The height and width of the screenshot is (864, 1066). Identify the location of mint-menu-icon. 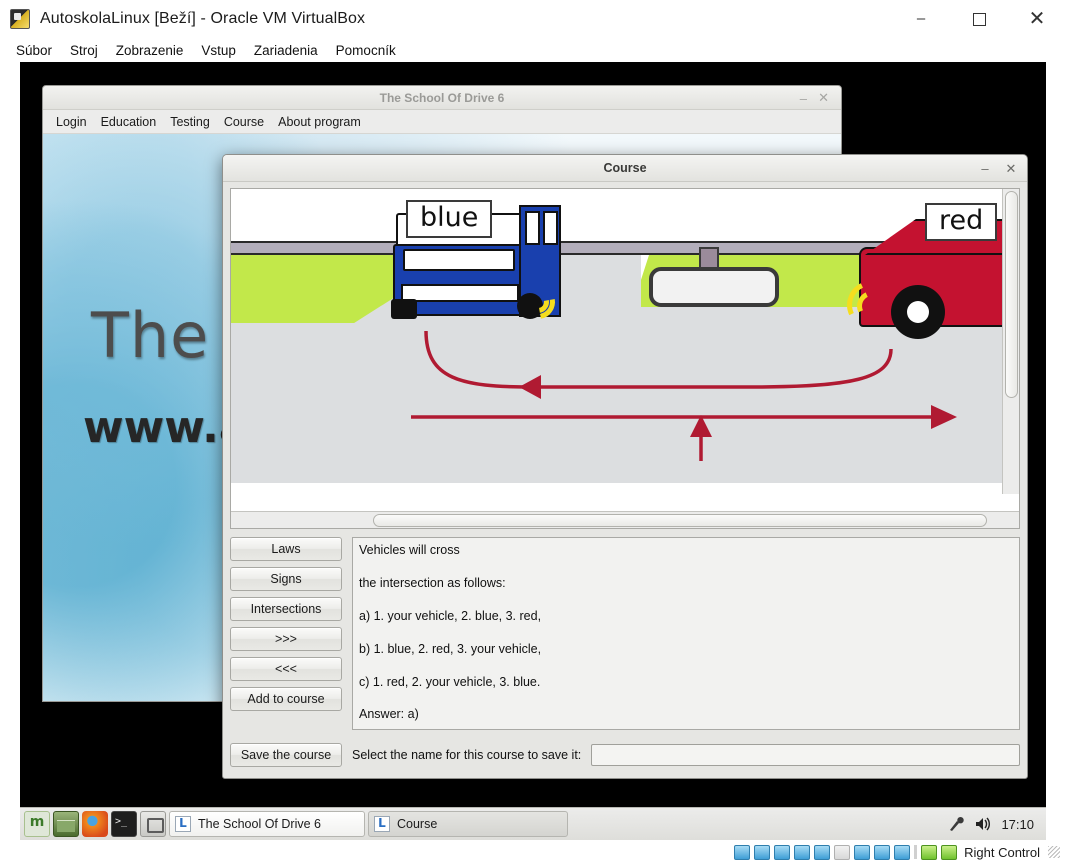
(37, 824).